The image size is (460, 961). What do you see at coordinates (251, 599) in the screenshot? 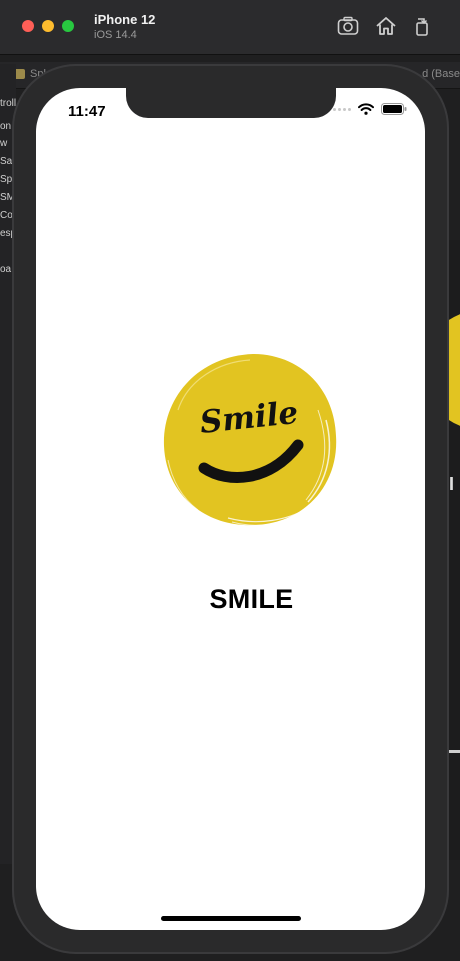
I see `page-title: SMILE` at bounding box center [251, 599].